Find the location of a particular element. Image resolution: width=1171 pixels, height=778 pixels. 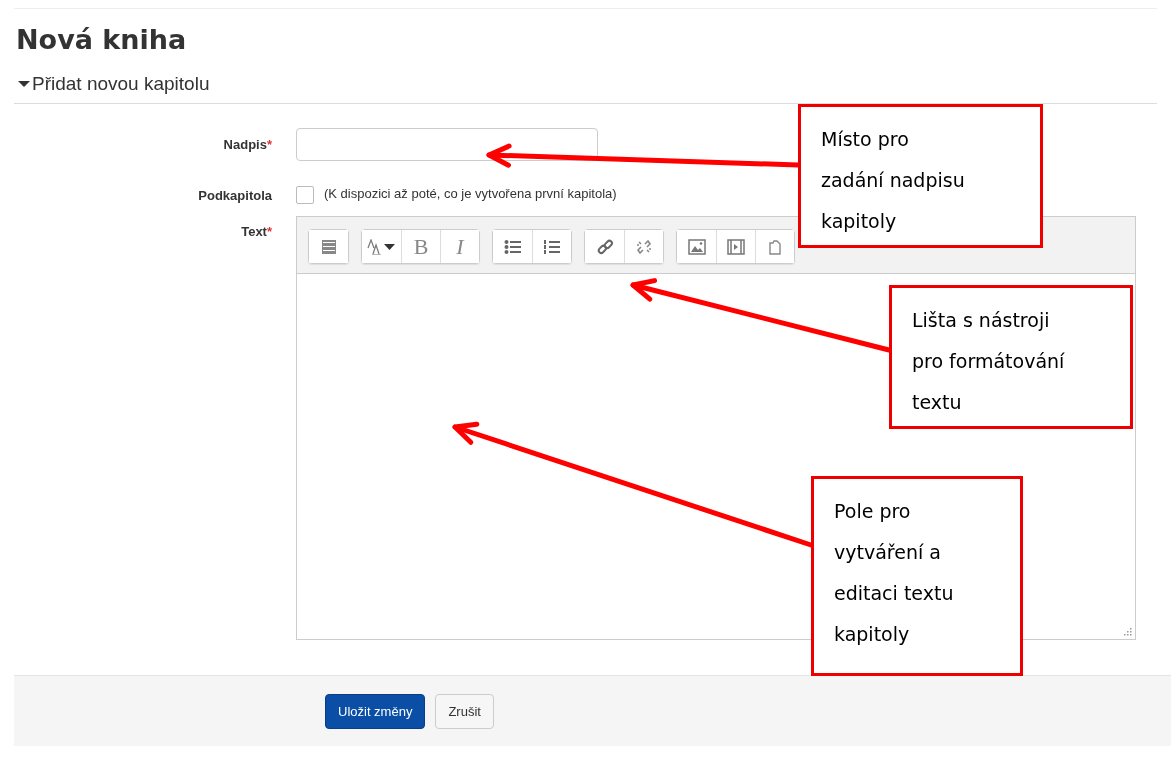

files-icon is located at coordinates (775, 246).